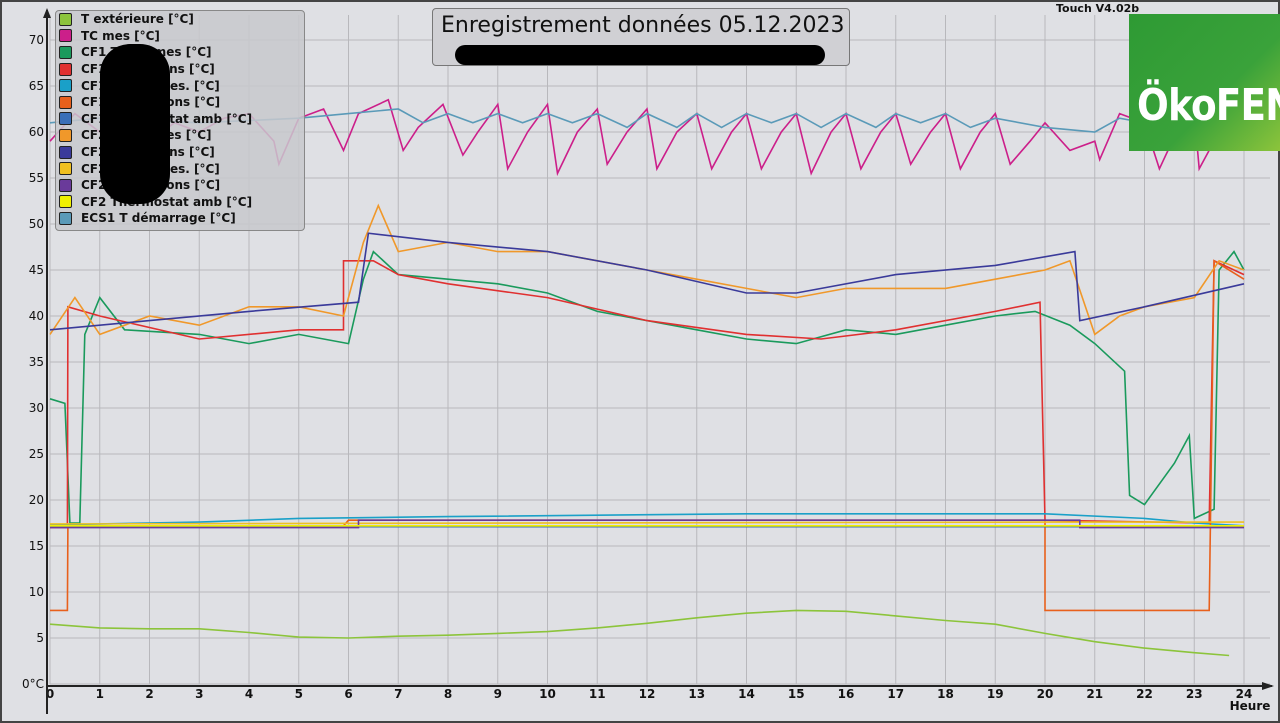  Describe the element at coordinates (398, 694) in the screenshot. I see `x-tick-label: 7` at that location.